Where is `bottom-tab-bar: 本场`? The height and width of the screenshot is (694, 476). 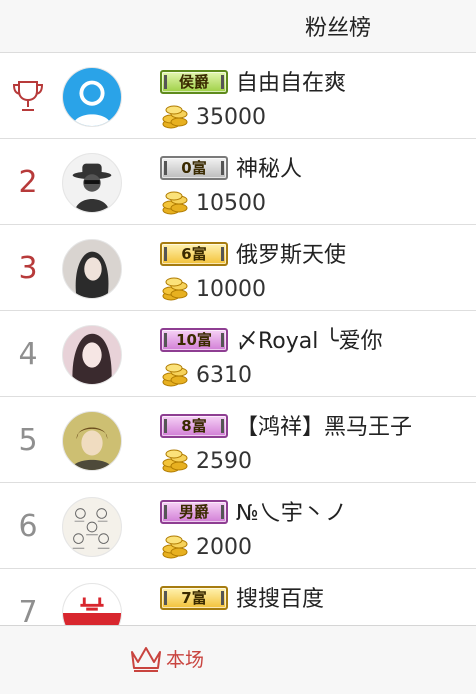 bottom-tab-bar: 本场 is located at coordinates (238, 659).